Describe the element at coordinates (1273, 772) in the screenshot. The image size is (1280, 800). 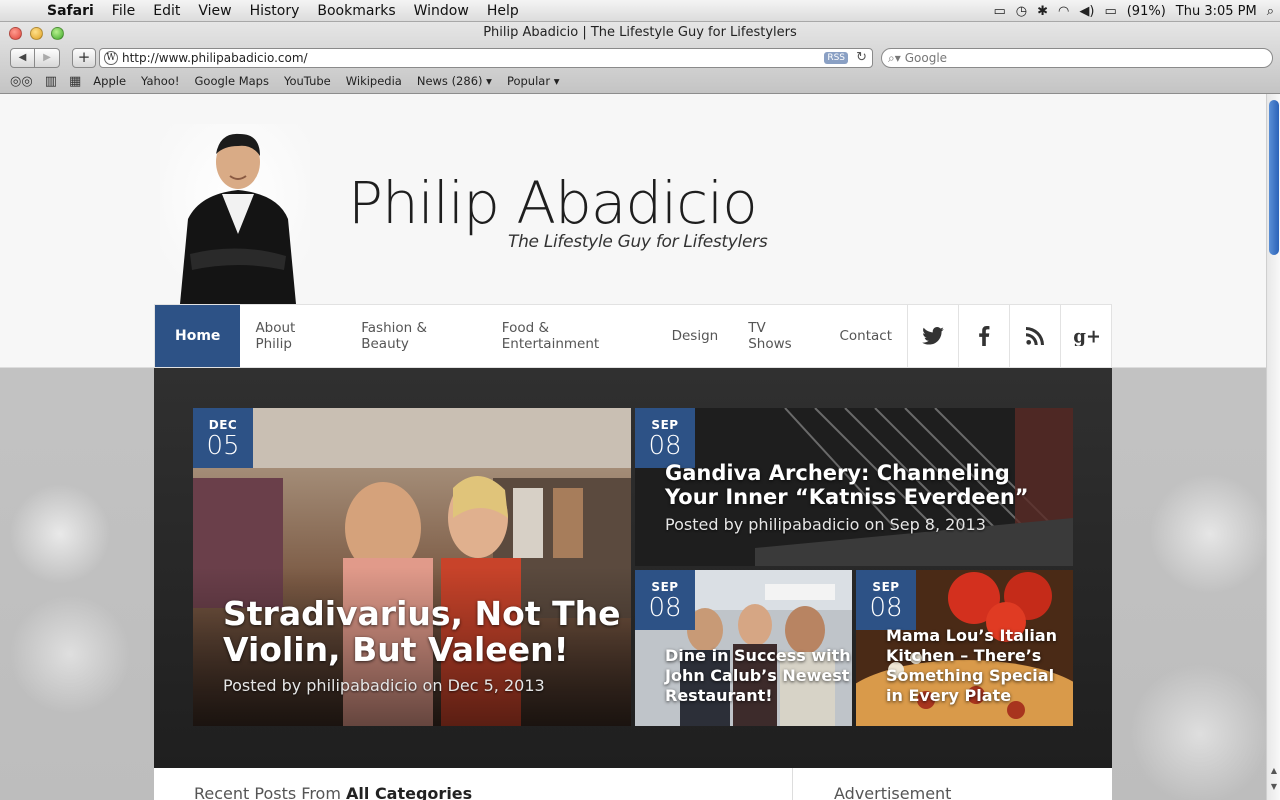
I see `scroll-up-arrow: ▲` at that location.